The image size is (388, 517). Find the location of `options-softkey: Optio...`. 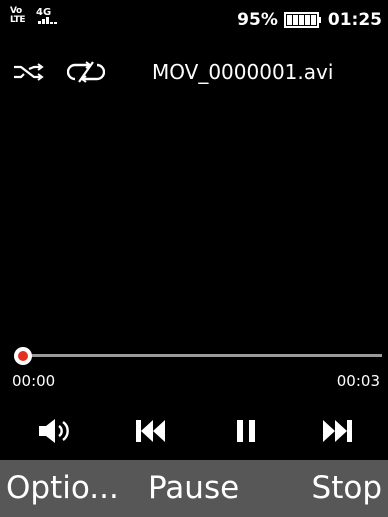

options-softkey: Optio... is located at coordinates (62, 488).